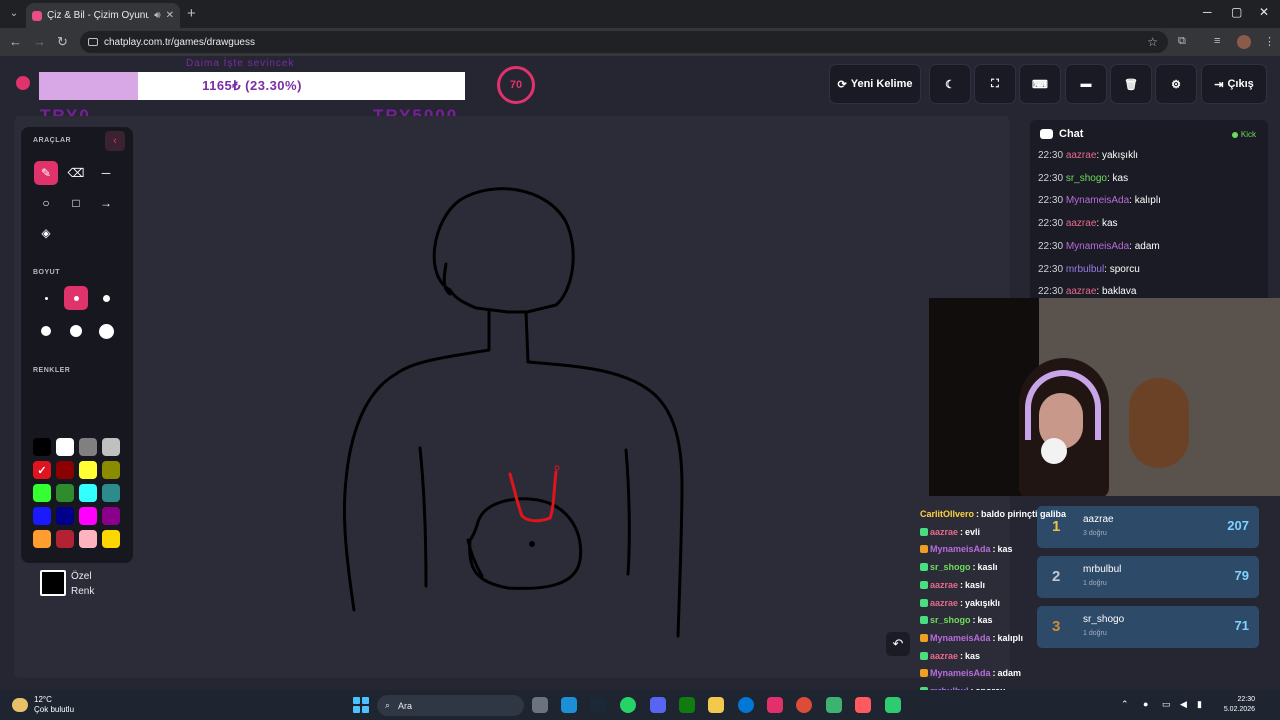 This screenshot has width=1280, height=720. What do you see at coordinates (1166, 704) in the screenshot?
I see `display-tray-icon: ▭` at bounding box center [1166, 704].